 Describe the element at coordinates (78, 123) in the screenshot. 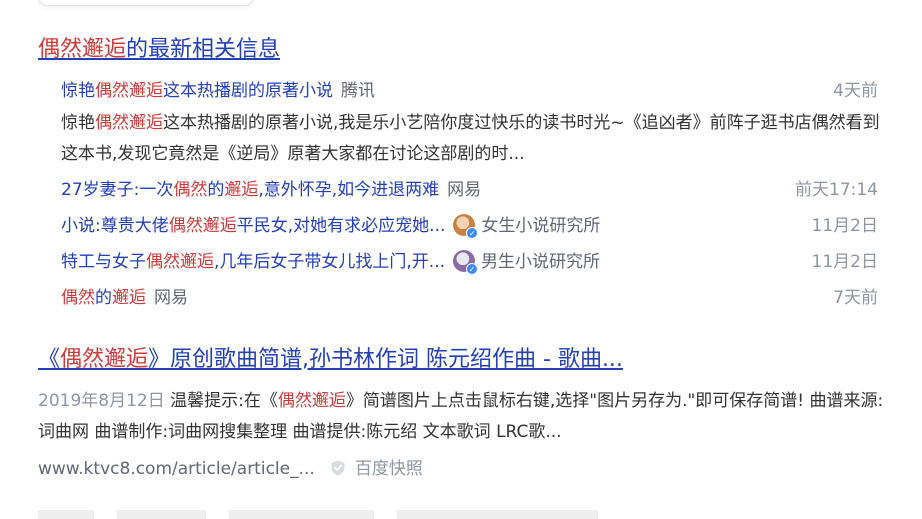

I see `abstract-segment: 惊艳` at that location.